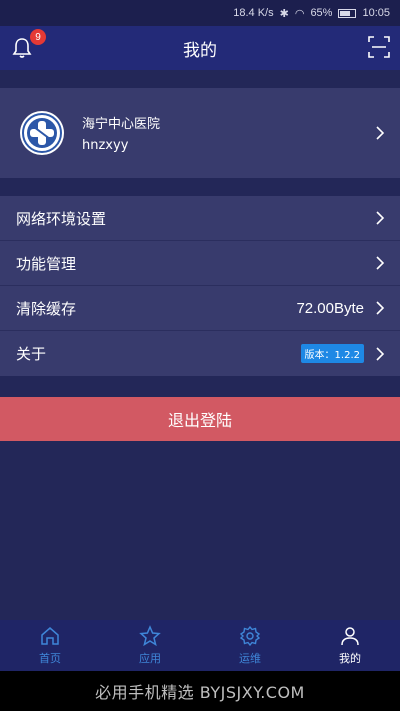 This screenshot has height=711, width=400. What do you see at coordinates (253, 13) in the screenshot?
I see `network-speed: 18.4 K/s` at bounding box center [253, 13].